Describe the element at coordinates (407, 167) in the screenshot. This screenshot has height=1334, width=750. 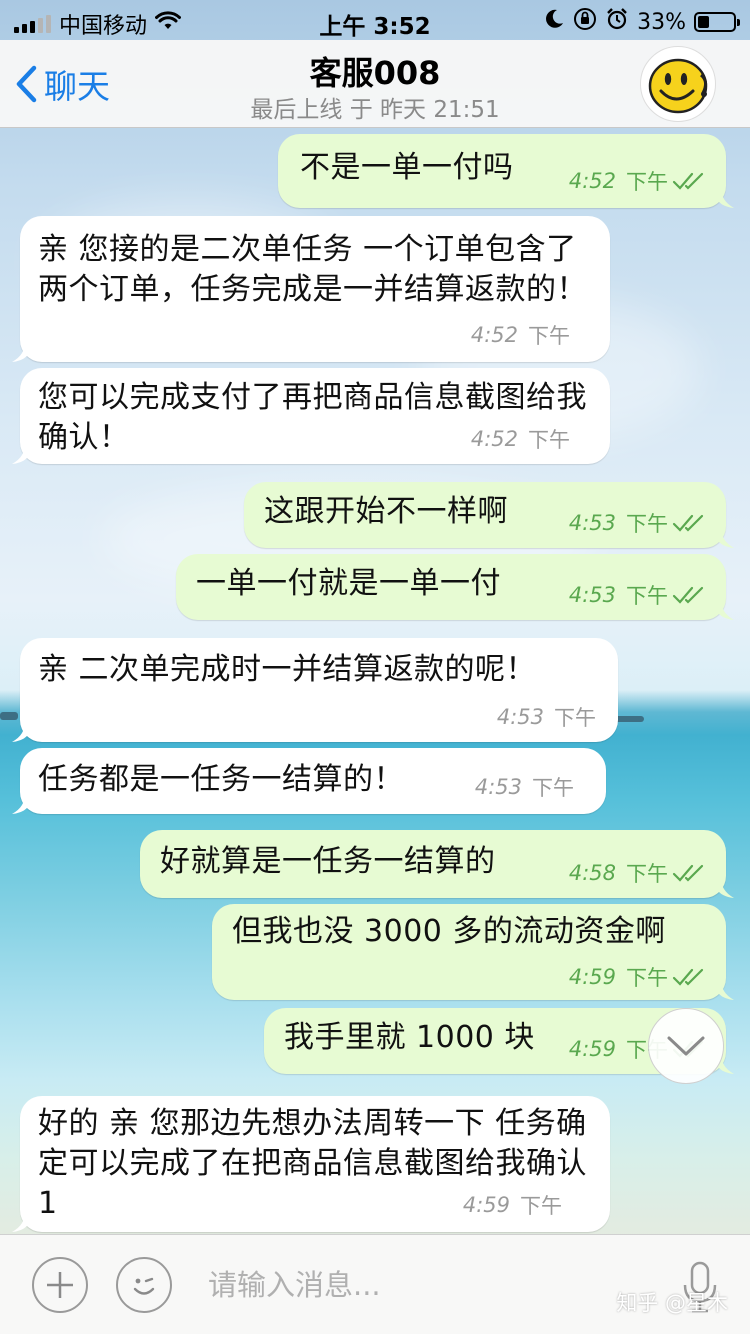
I see `message-text: 不是一单一付吗` at that location.